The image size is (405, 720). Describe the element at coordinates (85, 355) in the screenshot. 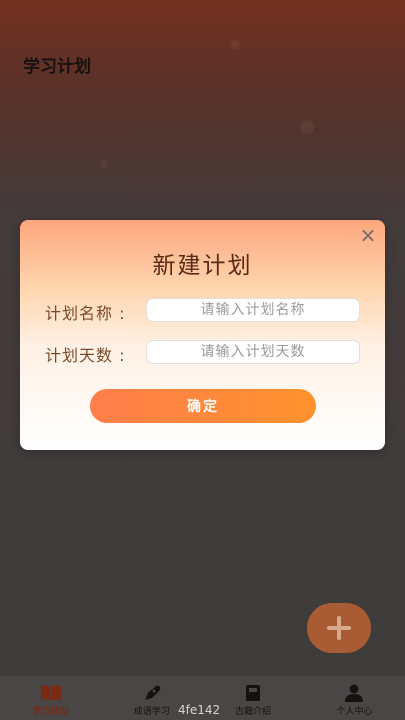

I see `plan-days-label: 计划天数 :` at that location.